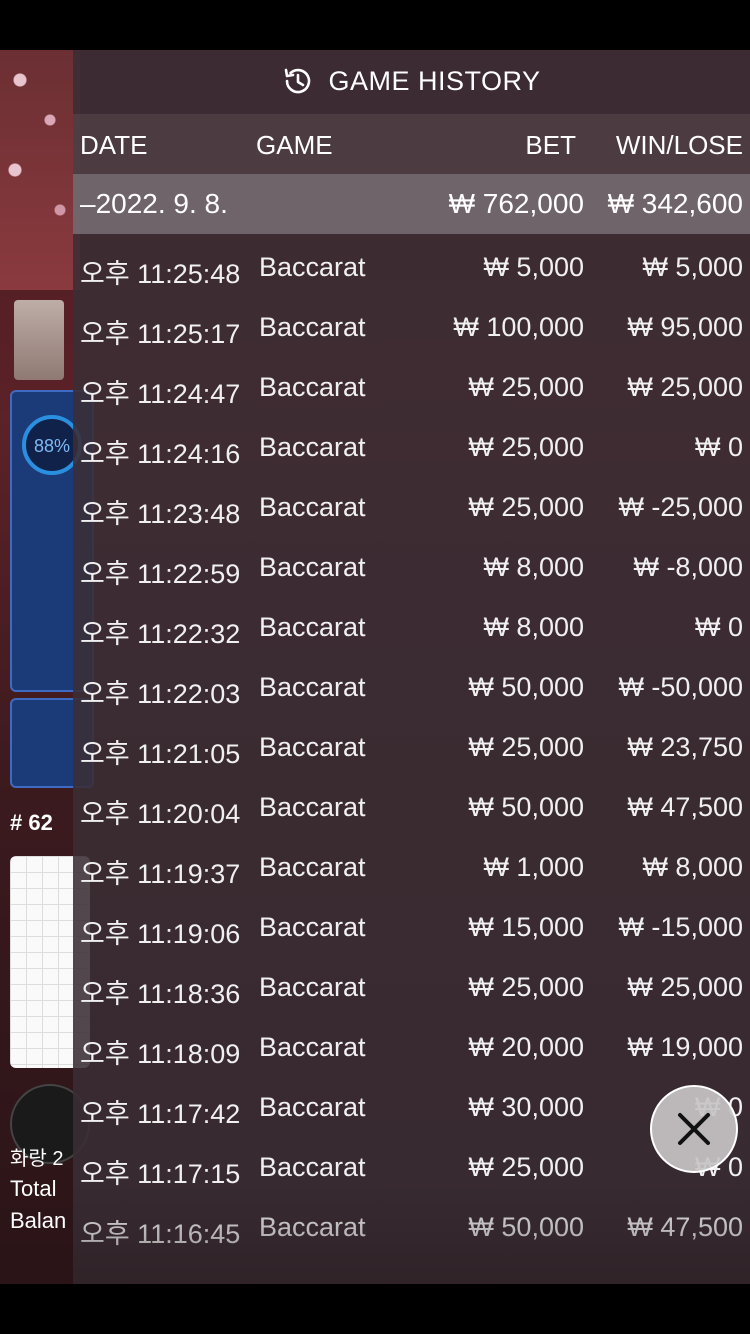  Describe the element at coordinates (680, 507) in the screenshot. I see `row-win-lose: ₩ -25,000` at that location.